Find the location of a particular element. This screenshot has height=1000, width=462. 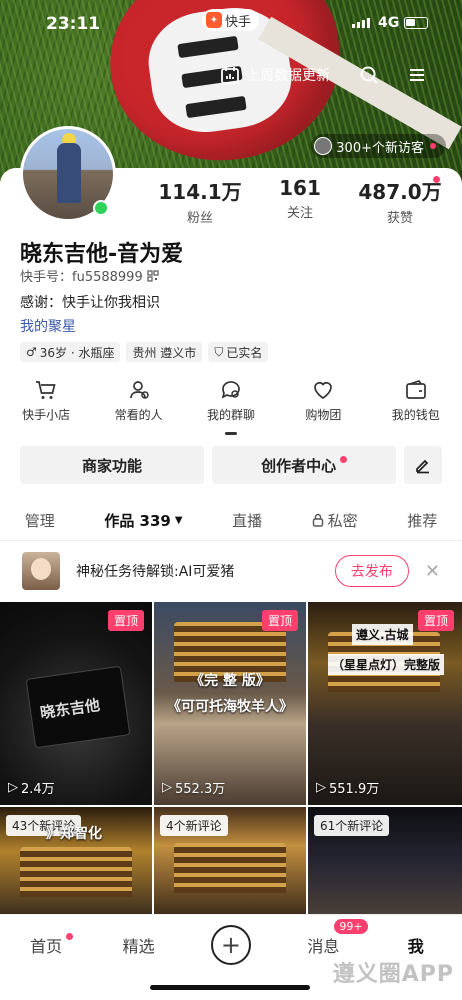

edit-profile-button is located at coordinates (423, 465).